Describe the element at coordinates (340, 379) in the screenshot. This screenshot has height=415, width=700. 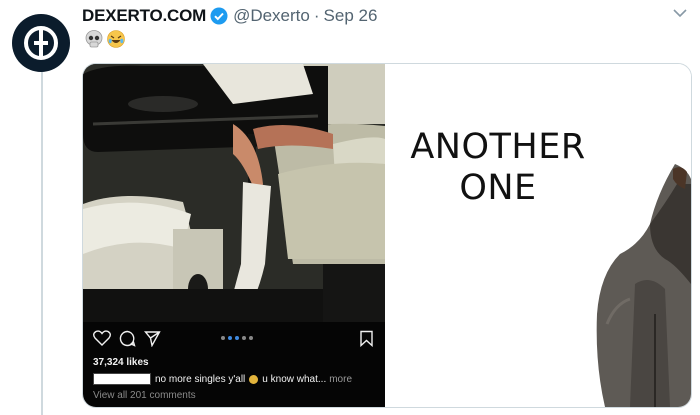
I see `more-link: more` at that location.